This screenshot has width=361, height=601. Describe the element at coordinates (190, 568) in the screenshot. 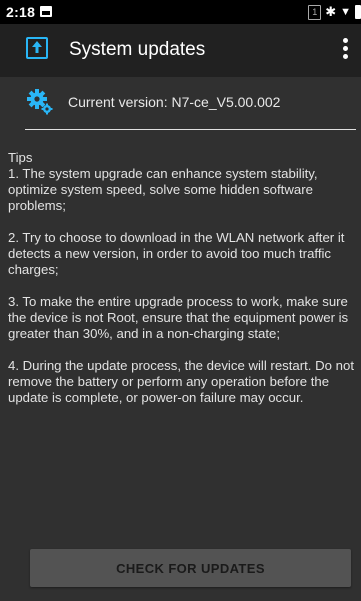

I see `check-for-updates-button: CHECK FOR UPDATES` at that location.